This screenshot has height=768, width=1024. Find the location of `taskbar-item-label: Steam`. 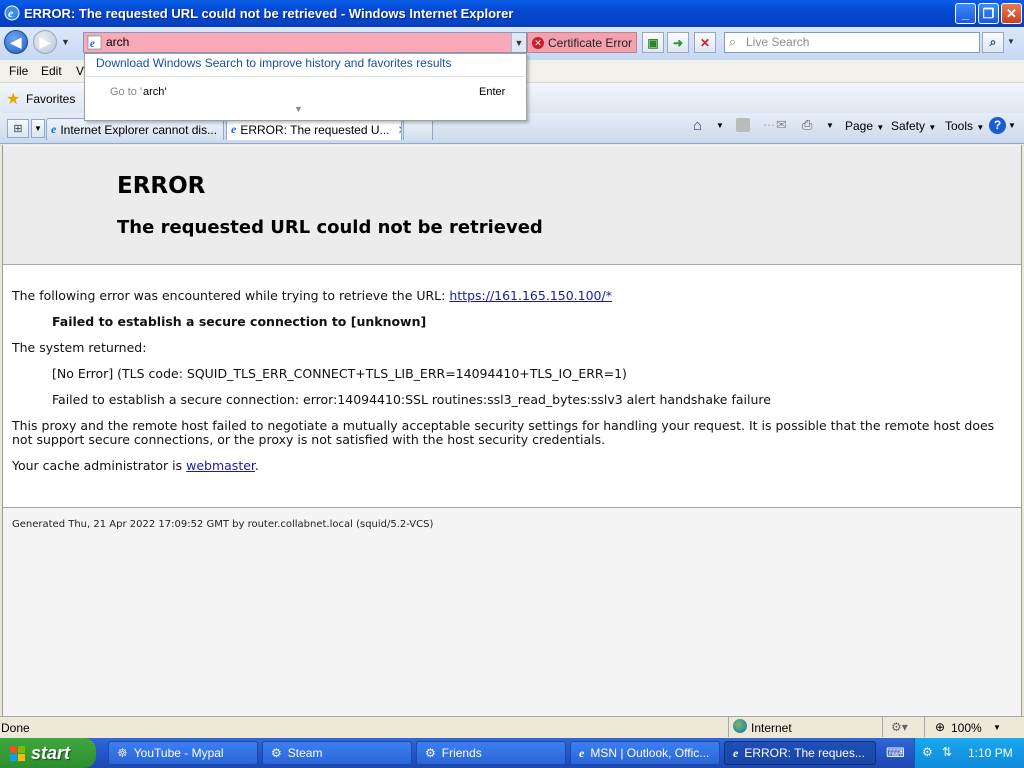

taskbar-item-label: Steam is located at coordinates (305, 753).